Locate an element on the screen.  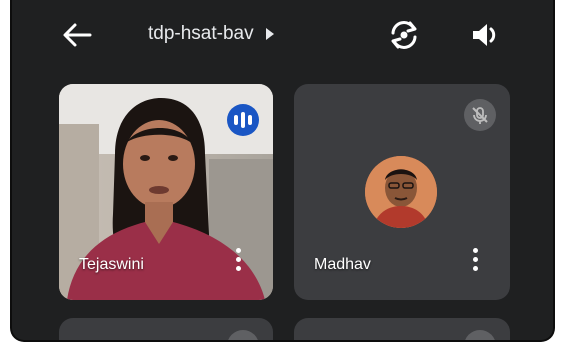
meeting-title-button: tdp-hsat-bav is located at coordinates (211, 34).